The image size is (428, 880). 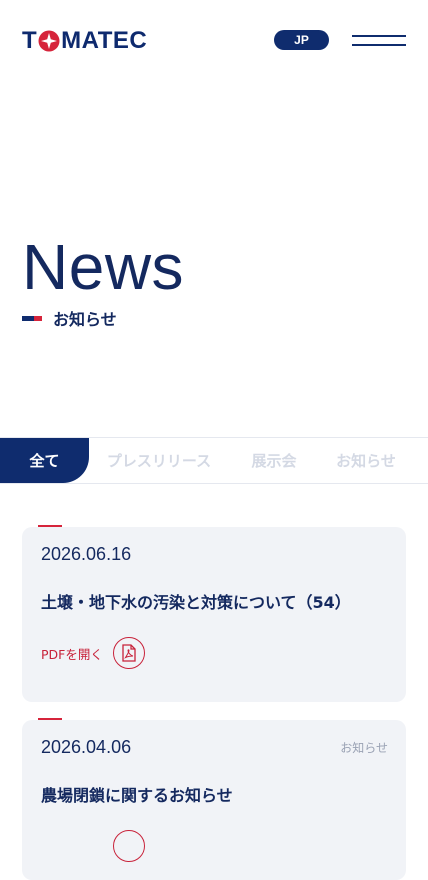 I want to click on news-title: 農場閉鎖に関するお知らせ, so click(x=137, y=794).